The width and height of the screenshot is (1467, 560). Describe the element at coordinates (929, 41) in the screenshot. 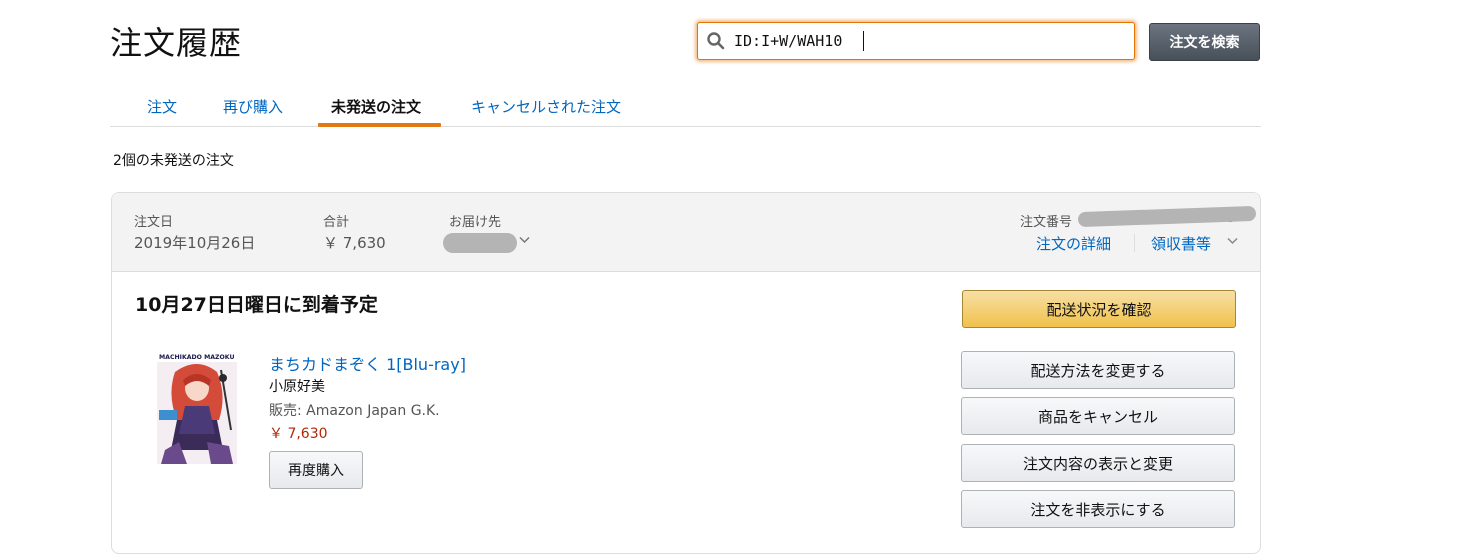

I see `search-input` at that location.